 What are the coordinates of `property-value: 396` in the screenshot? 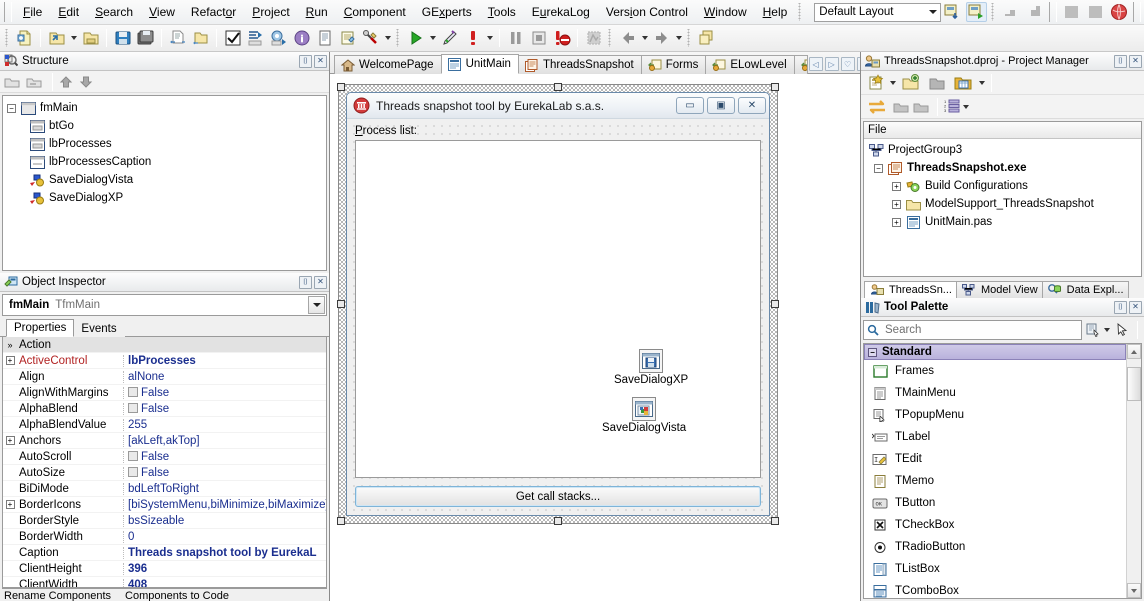 It's located at (224, 568).